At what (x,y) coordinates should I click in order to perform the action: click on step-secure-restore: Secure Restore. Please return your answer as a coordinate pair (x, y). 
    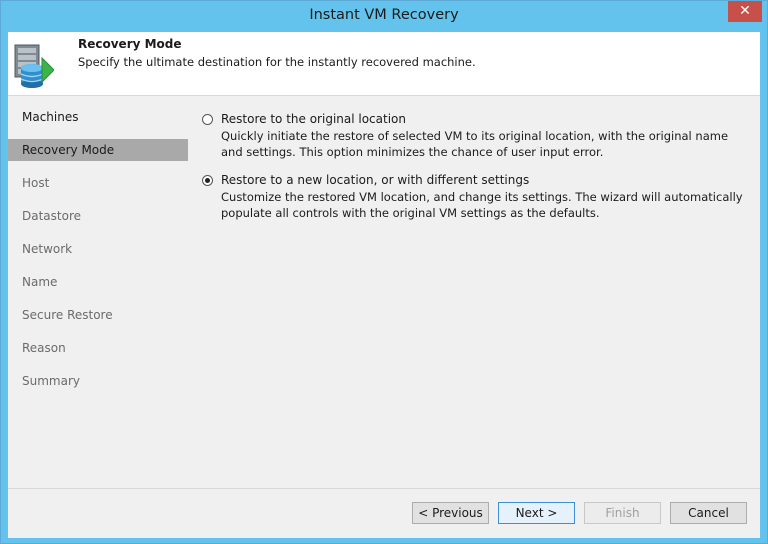
    Looking at the image, I should click on (67, 315).